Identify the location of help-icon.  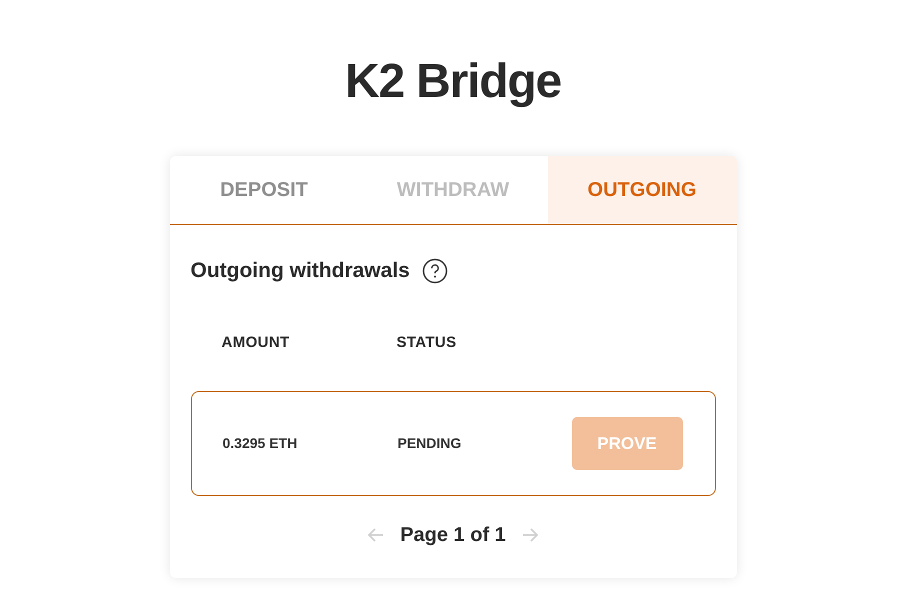
(435, 271).